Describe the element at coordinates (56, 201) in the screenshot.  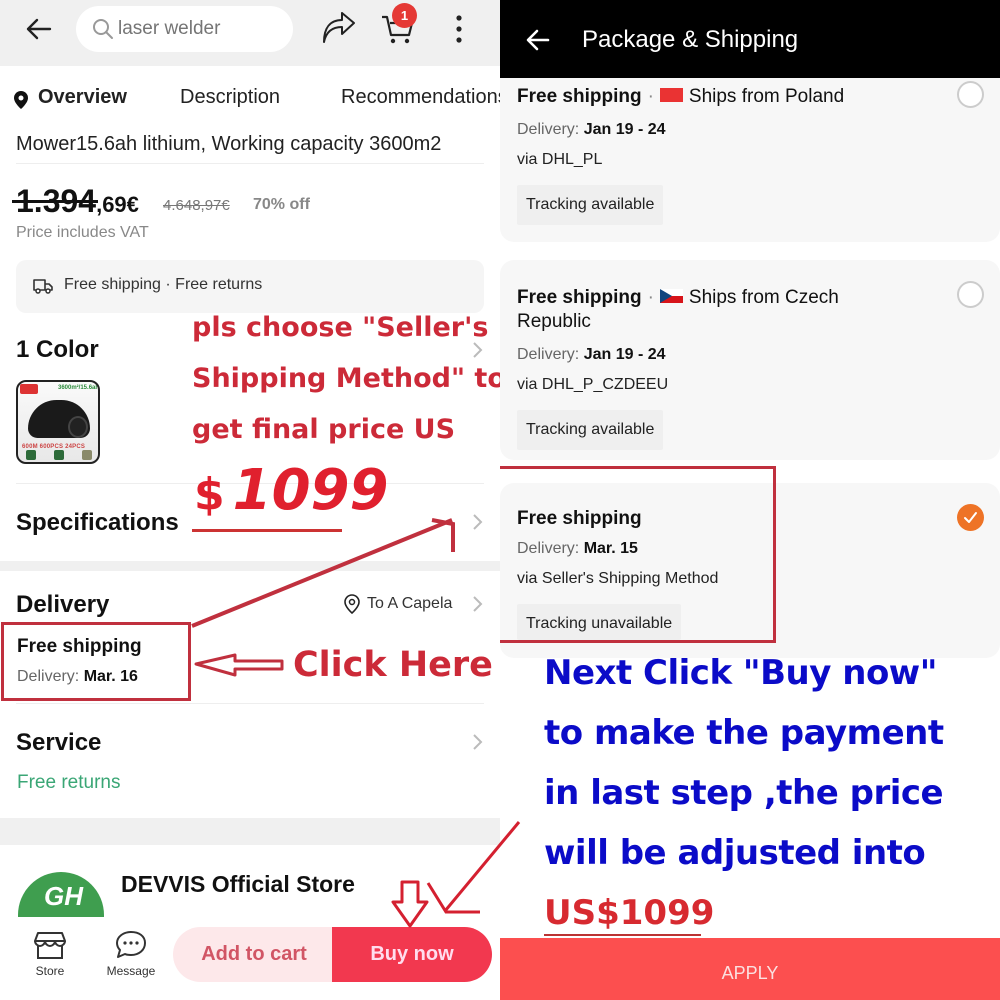
I see `price-main: 1.394` at that location.